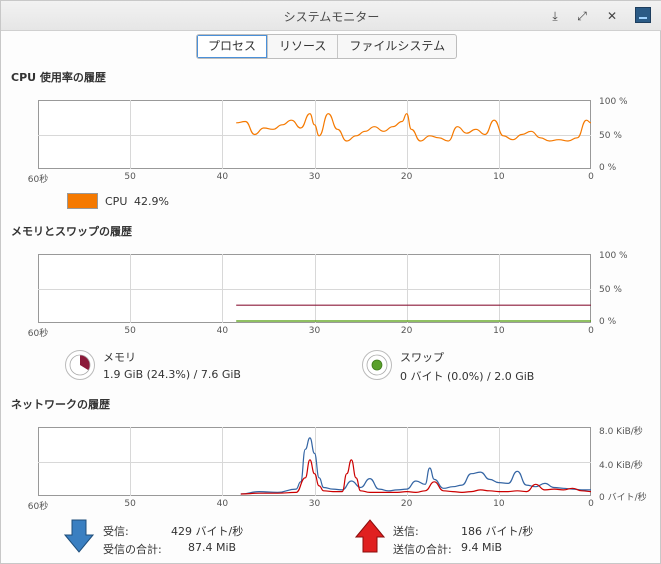  I want to click on close-icon: ✕, so click(612, 16).